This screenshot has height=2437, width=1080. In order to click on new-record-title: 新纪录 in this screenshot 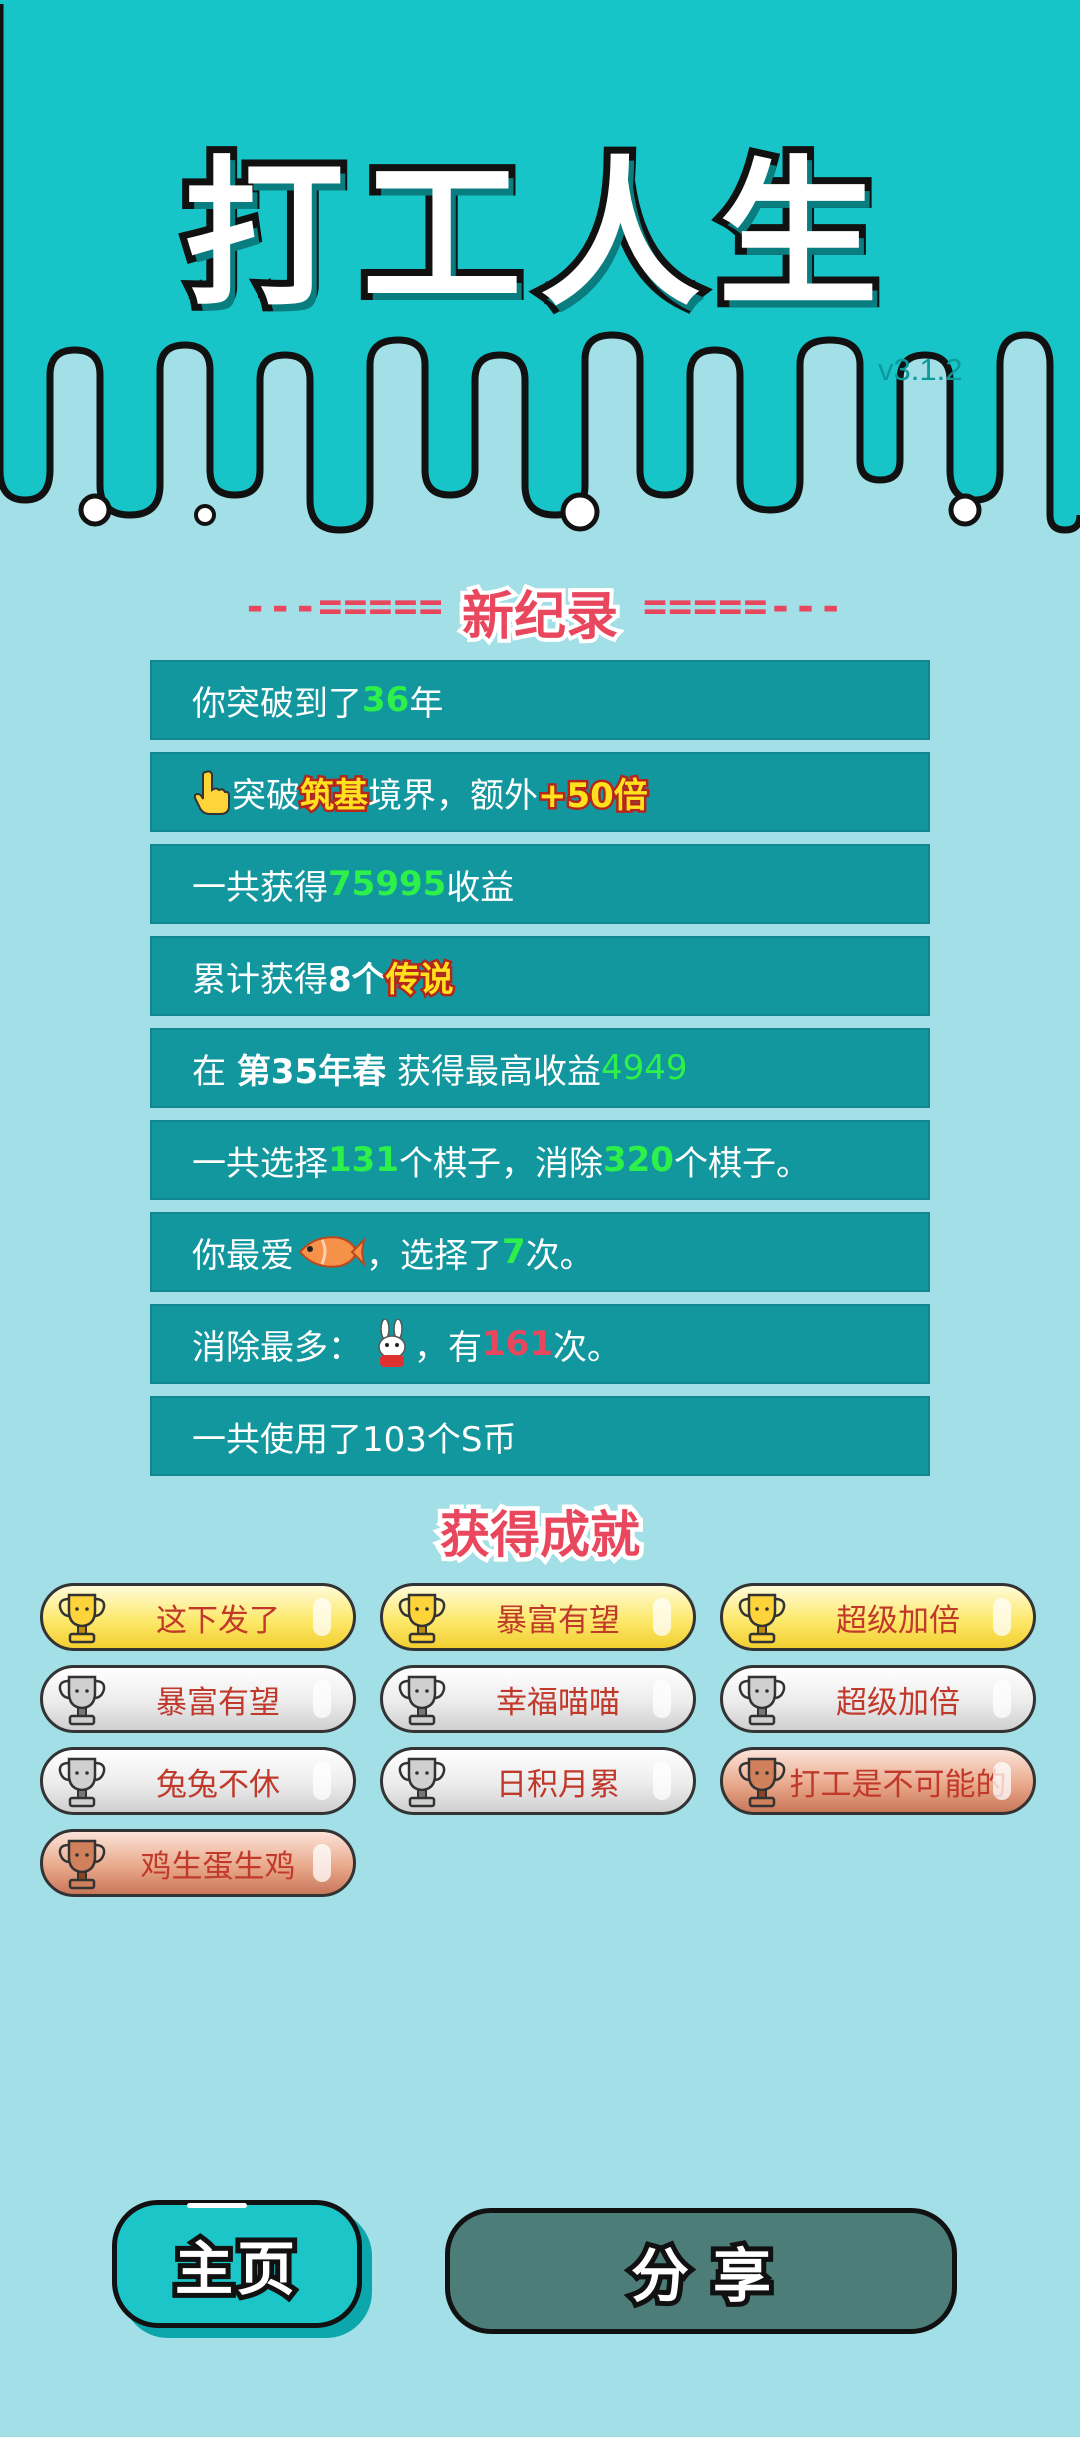, I will do `click(540, 617)`.